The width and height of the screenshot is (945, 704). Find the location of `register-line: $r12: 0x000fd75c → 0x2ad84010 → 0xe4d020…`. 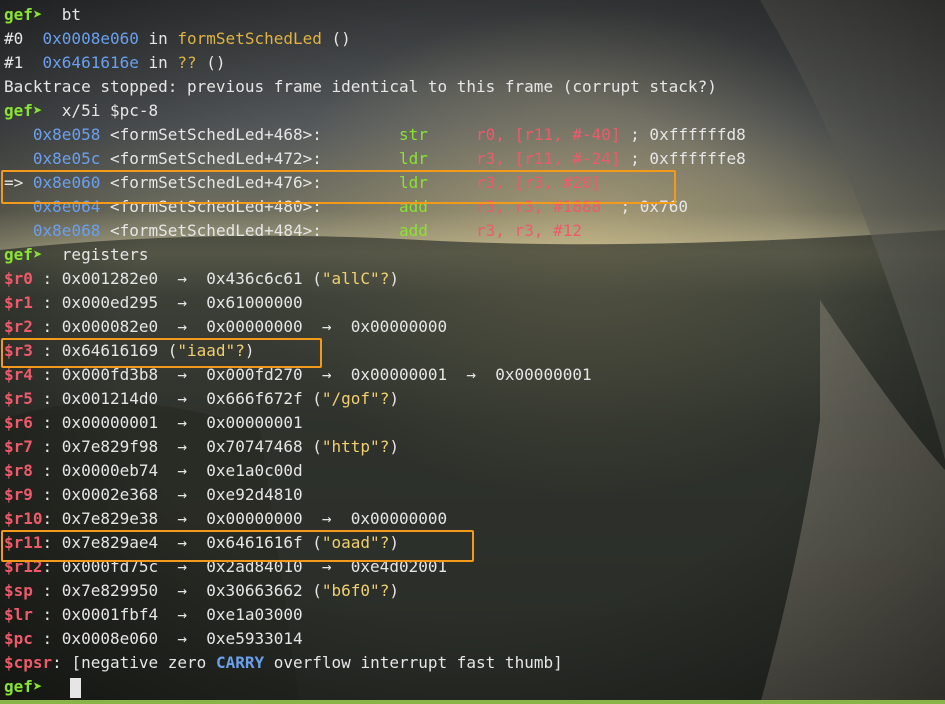

register-line: $r12: 0x000fd75c → 0x2ad84010 → 0xe4d020… is located at coordinates (225, 567).